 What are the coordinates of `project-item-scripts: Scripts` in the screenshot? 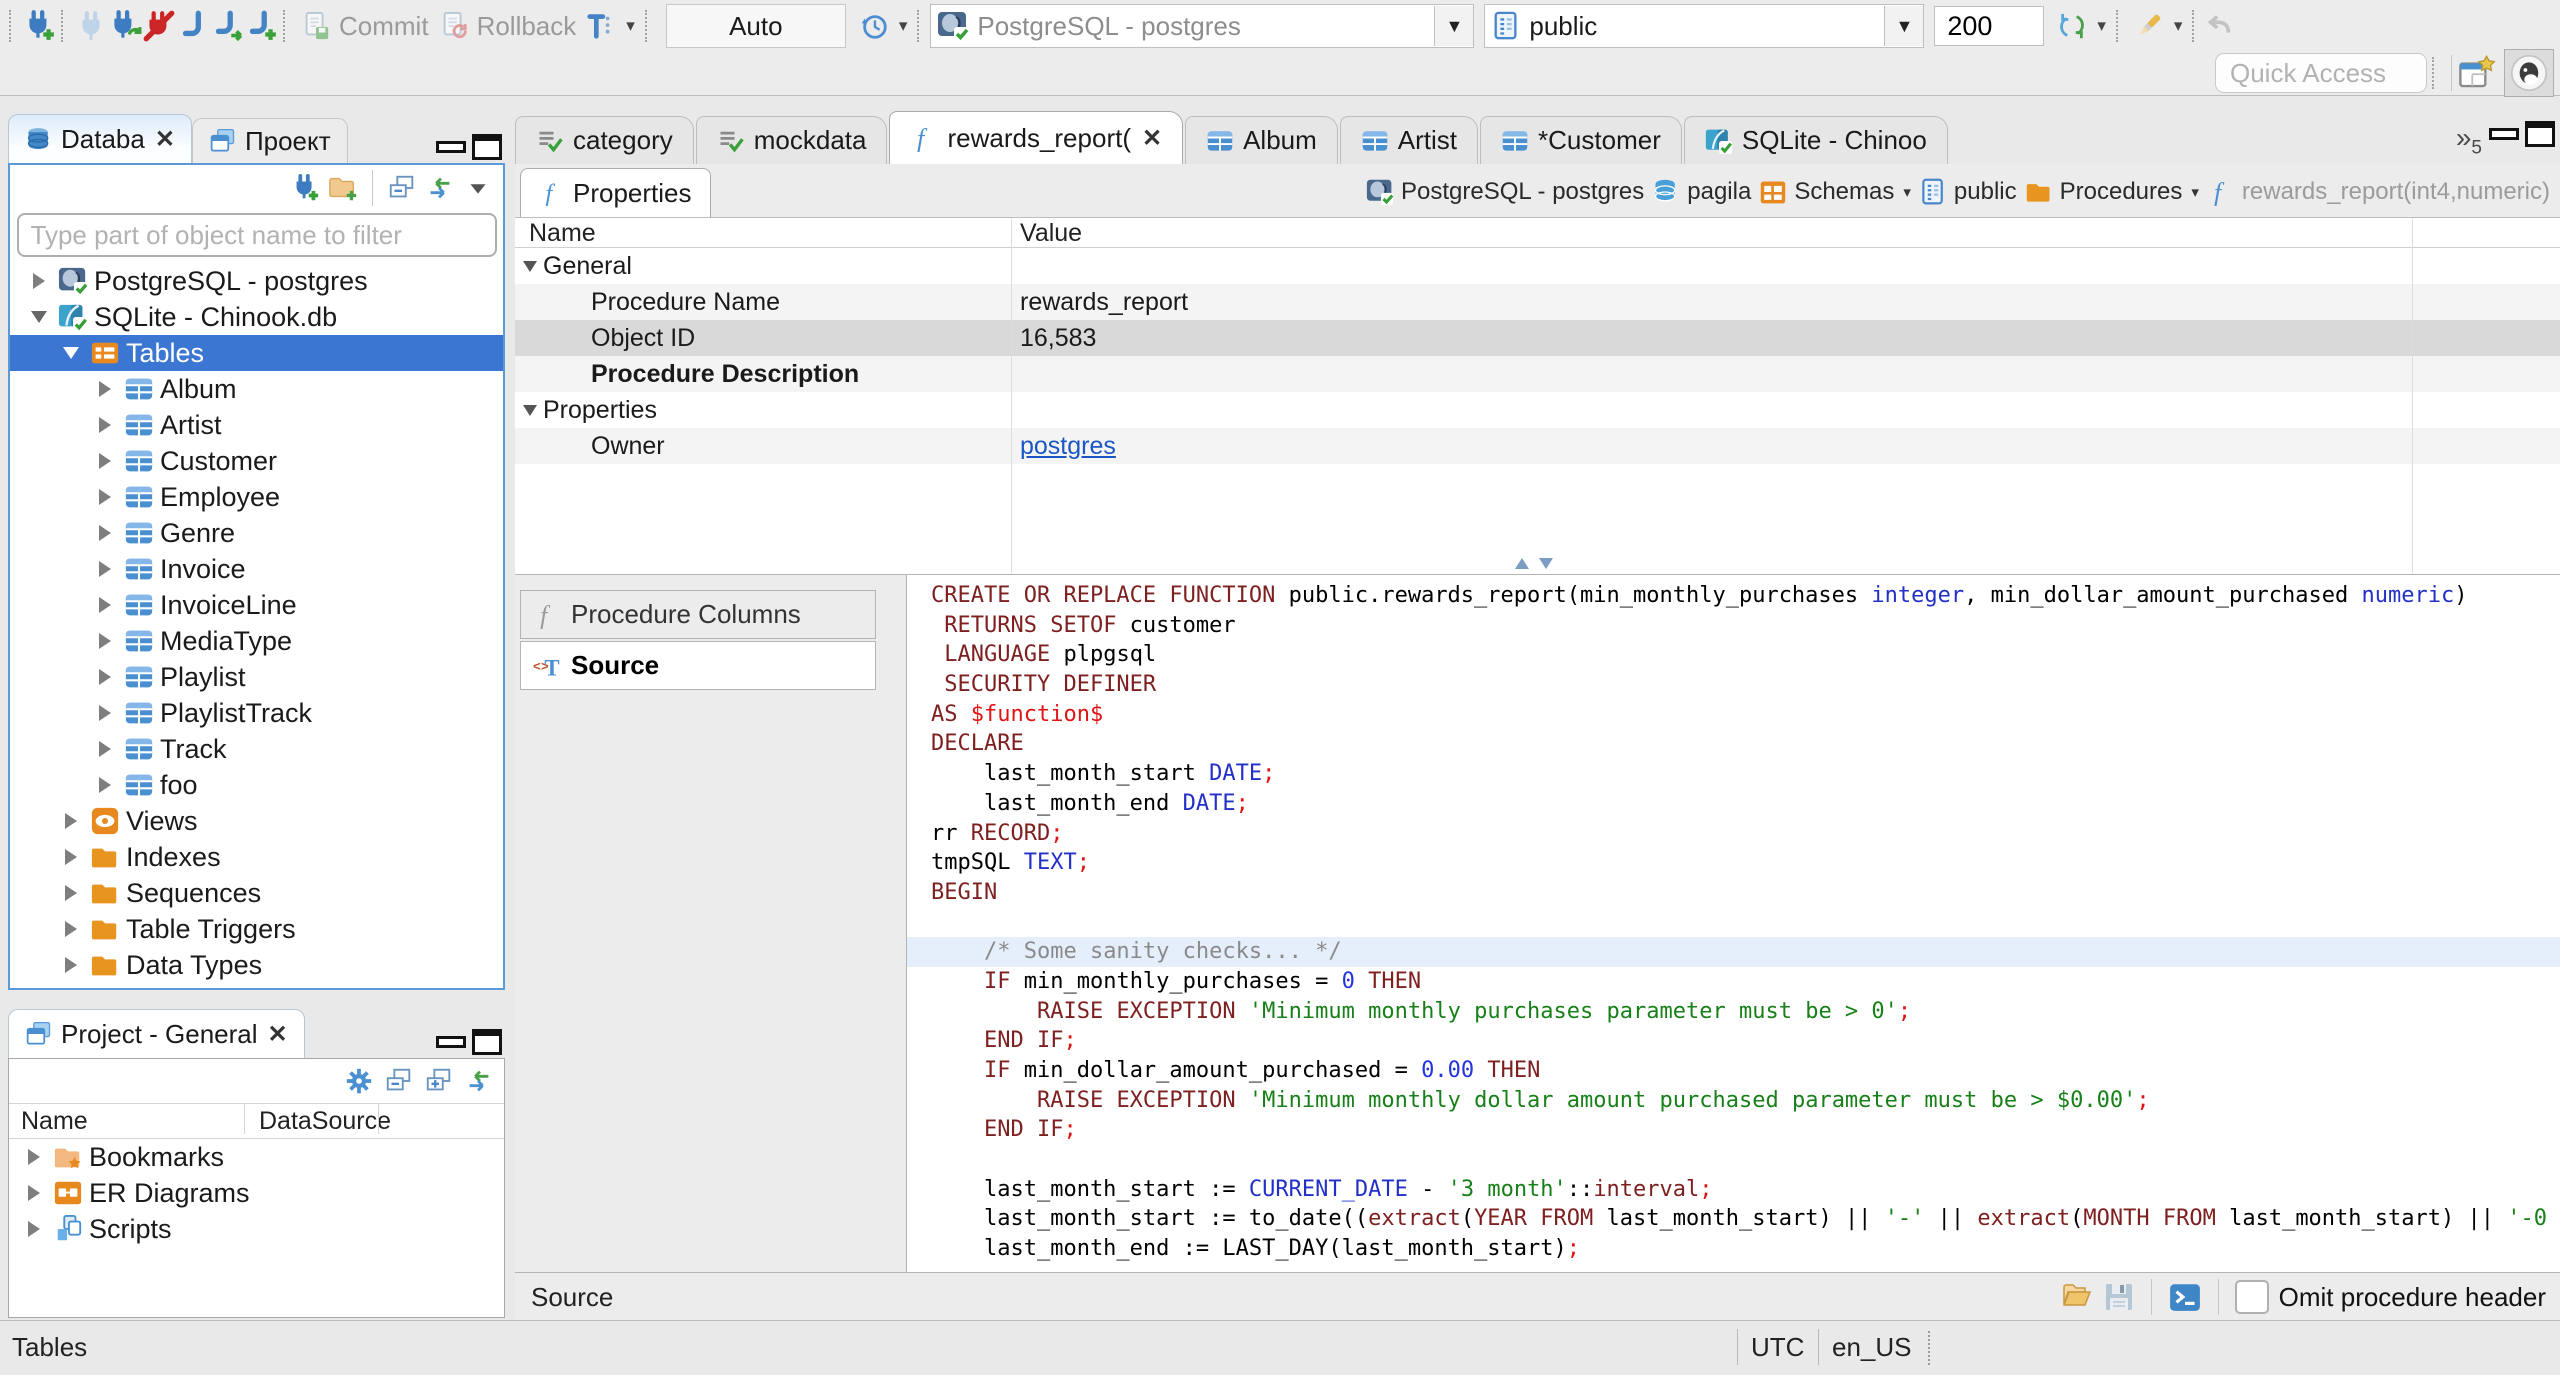 It's located at (256, 1229).